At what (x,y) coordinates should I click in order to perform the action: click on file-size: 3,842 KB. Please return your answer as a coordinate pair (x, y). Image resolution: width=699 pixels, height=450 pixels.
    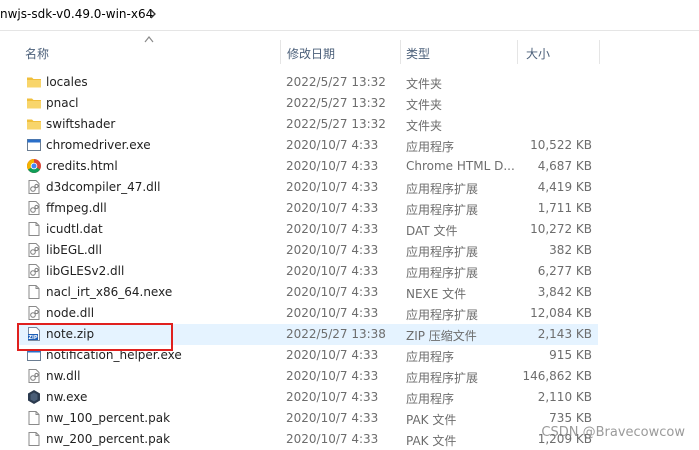
    Looking at the image, I should click on (564, 292).